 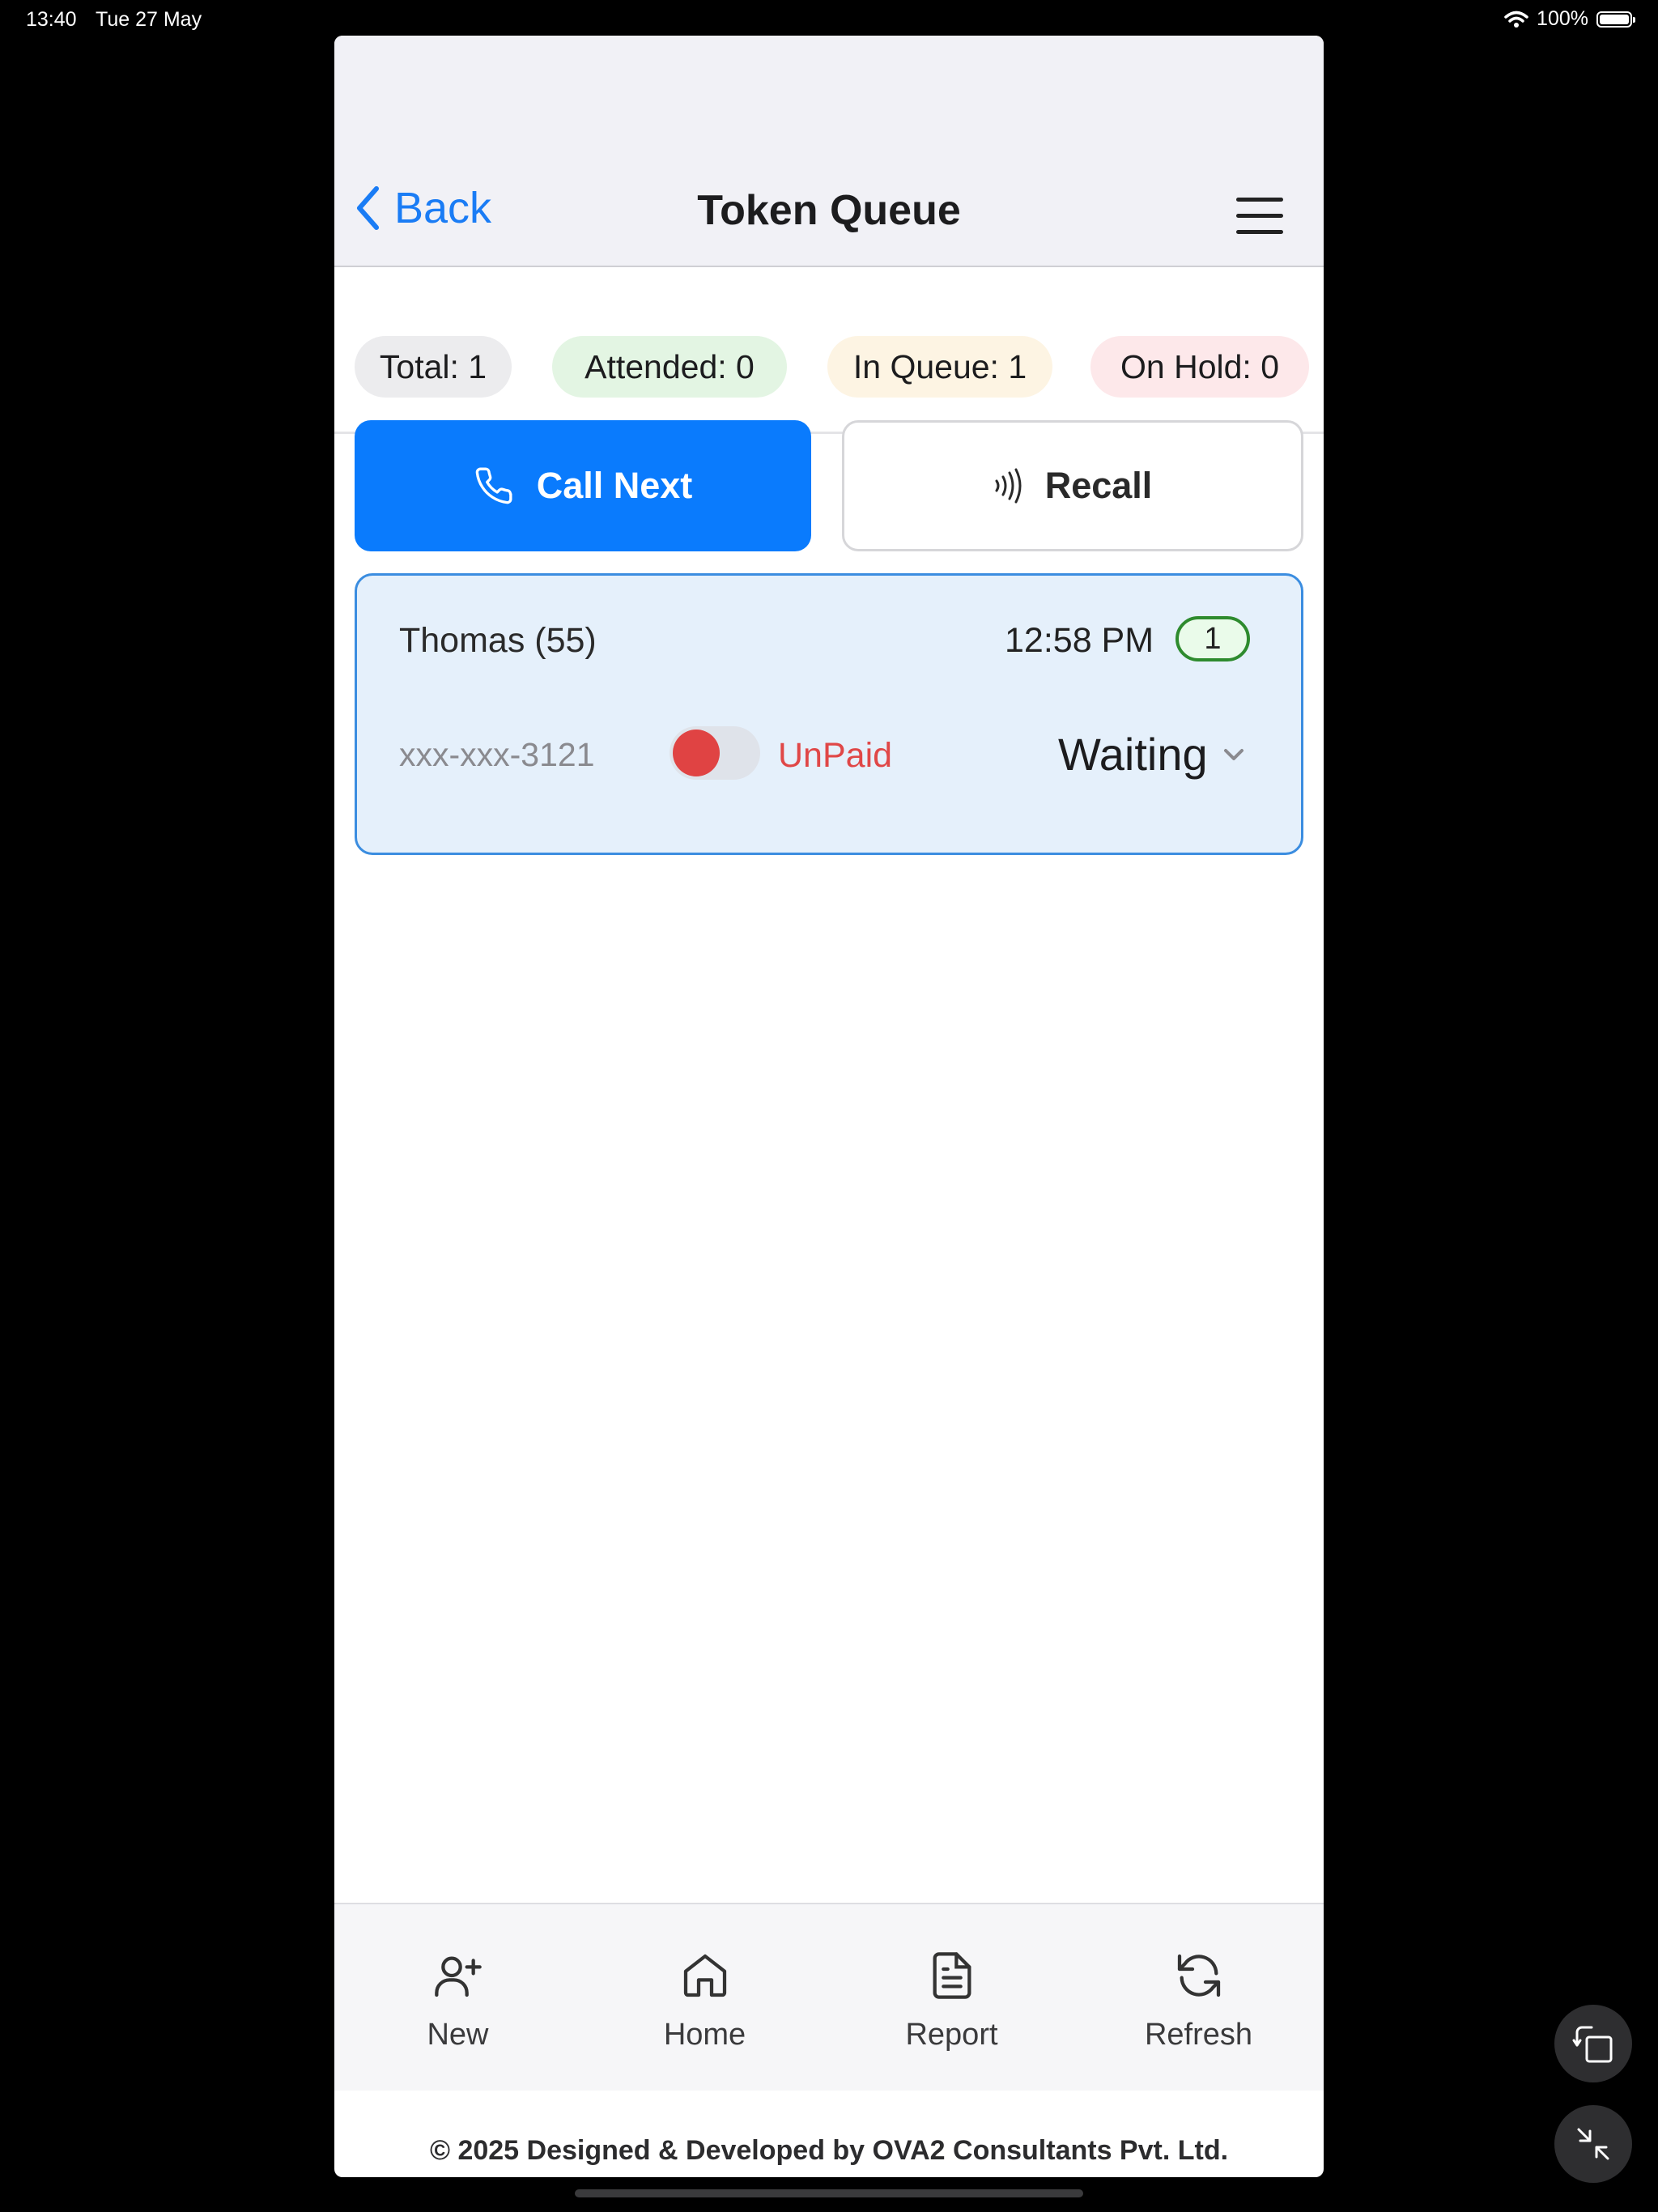 What do you see at coordinates (669, 367) in the screenshot?
I see `stat-attended: Attended: 0` at bounding box center [669, 367].